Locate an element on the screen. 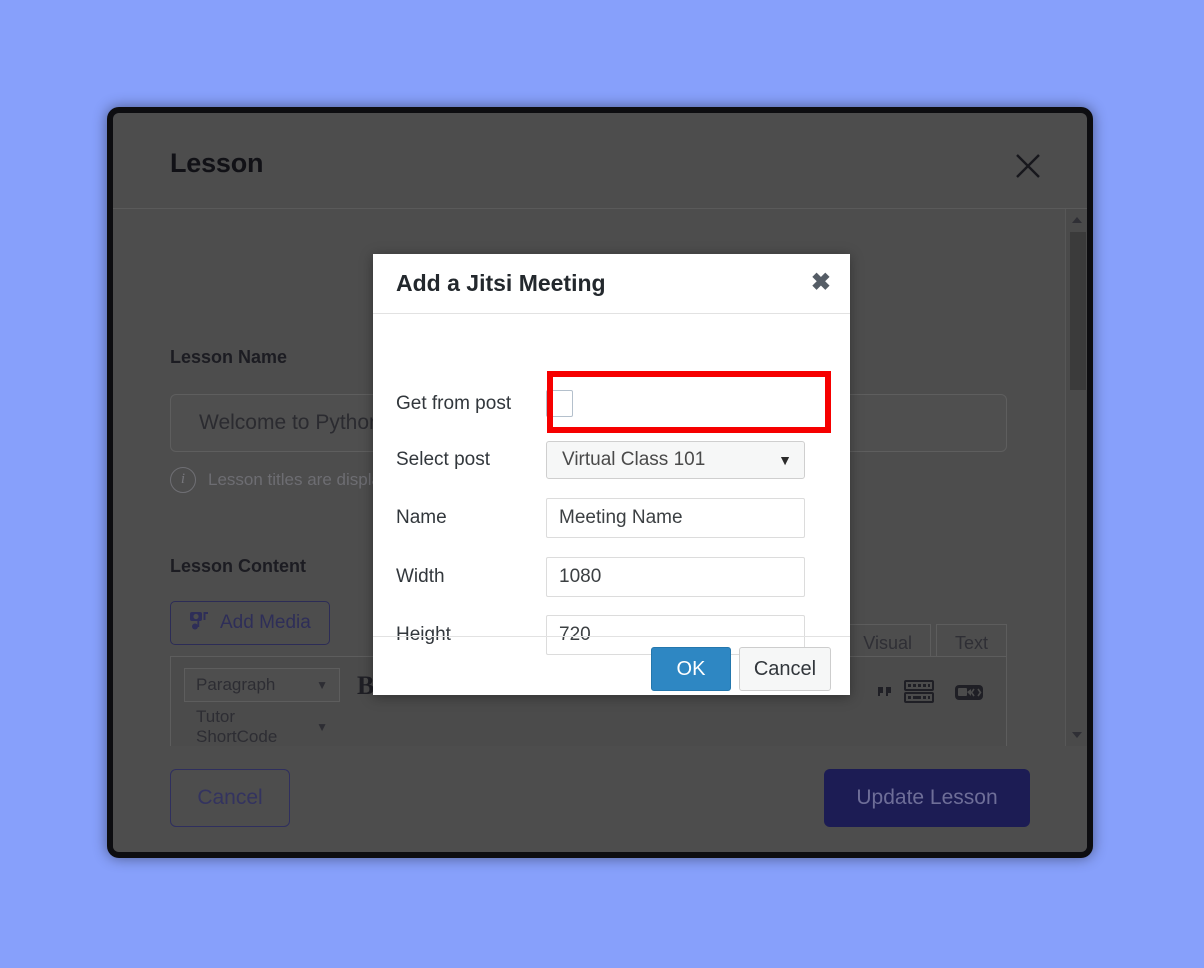  meeting-width-label: Width is located at coordinates (420, 576).